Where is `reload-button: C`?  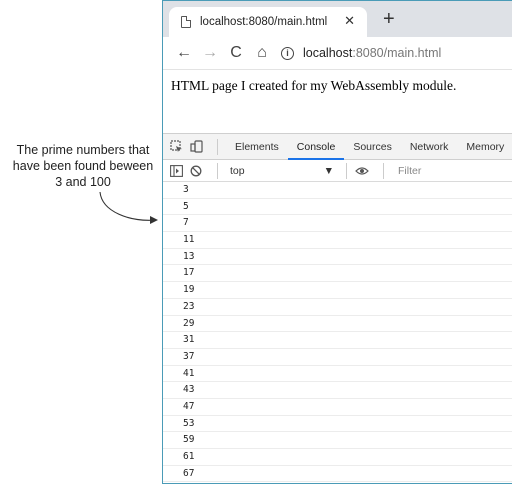
reload-button: C is located at coordinates (236, 53).